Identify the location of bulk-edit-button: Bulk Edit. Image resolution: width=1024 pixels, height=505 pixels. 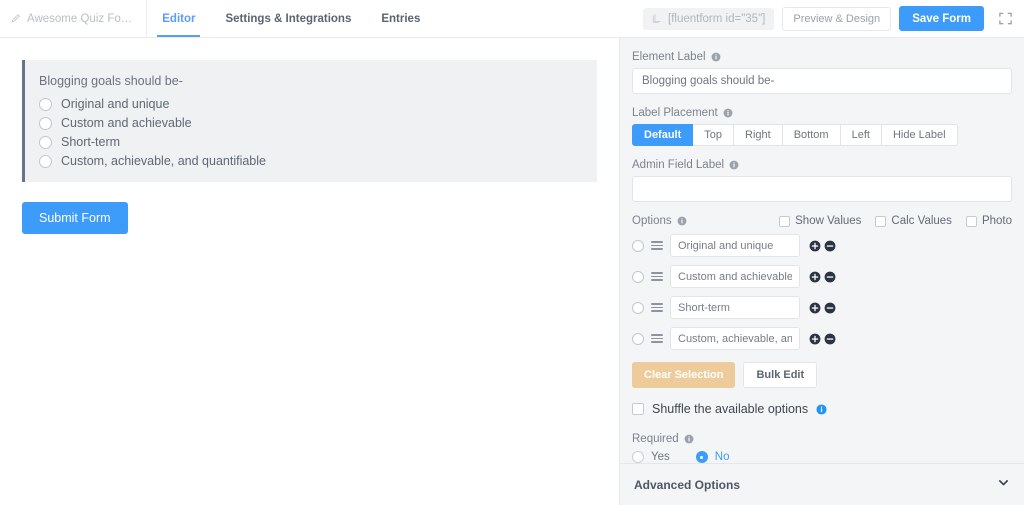
(780, 375).